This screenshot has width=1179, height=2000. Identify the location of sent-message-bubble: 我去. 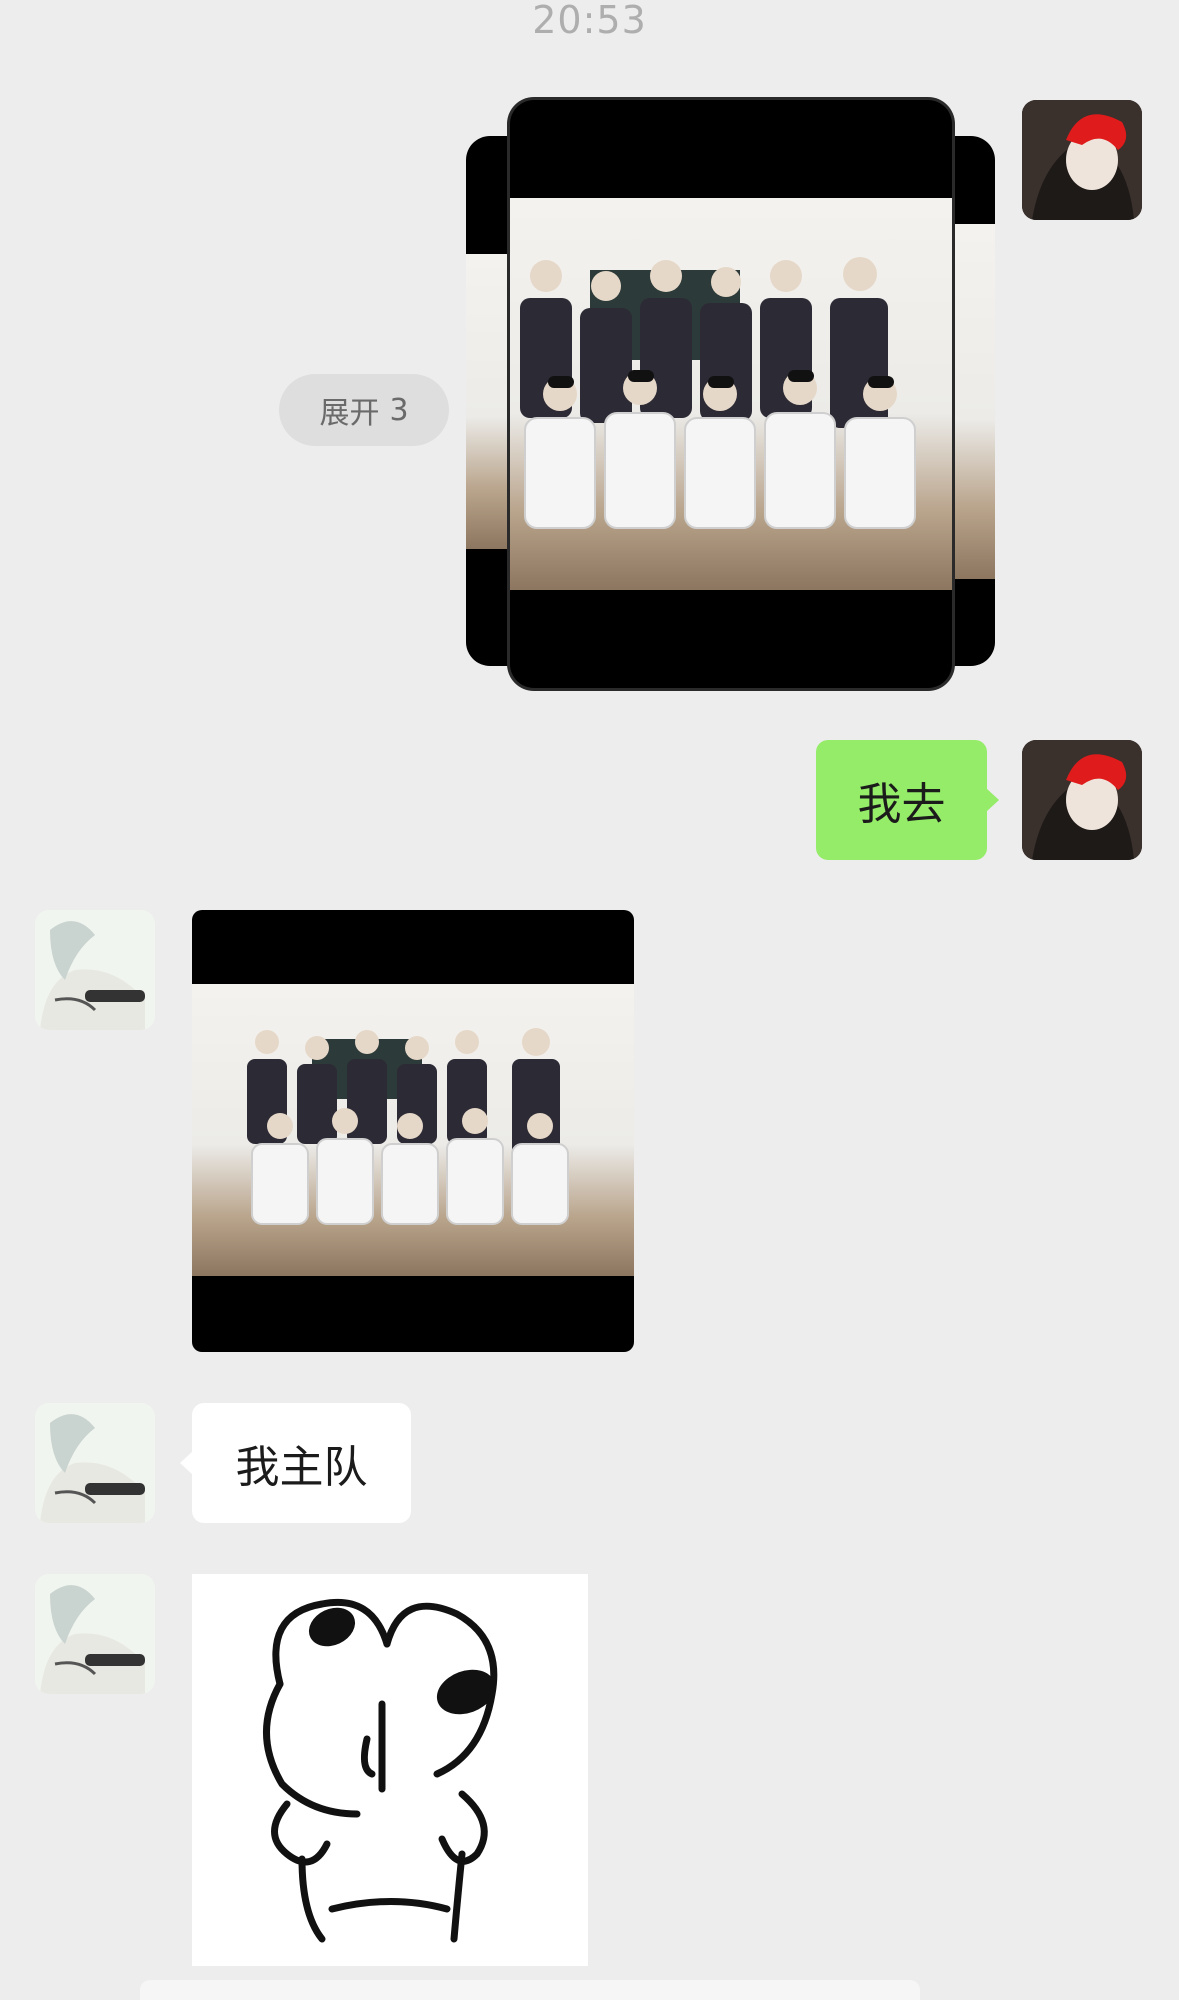
(907, 800).